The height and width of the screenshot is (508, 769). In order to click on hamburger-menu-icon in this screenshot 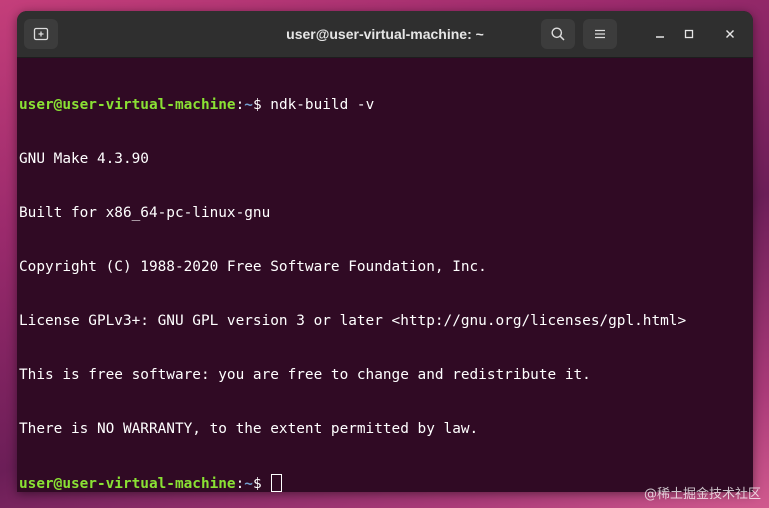, I will do `click(600, 34)`.